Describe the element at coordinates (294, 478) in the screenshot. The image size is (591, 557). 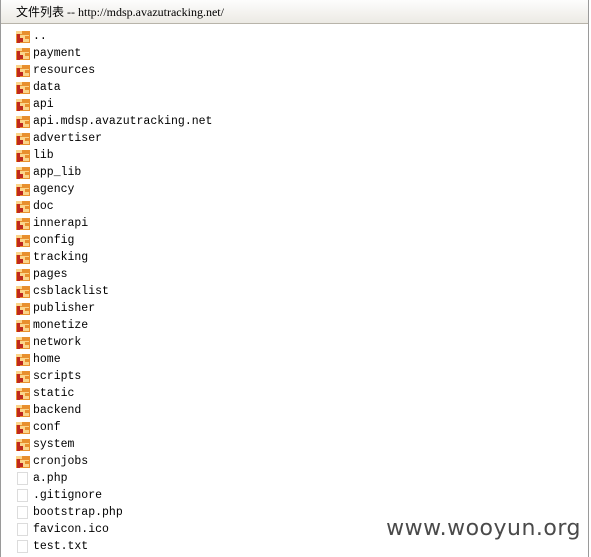
I see `file-item: a.php` at that location.